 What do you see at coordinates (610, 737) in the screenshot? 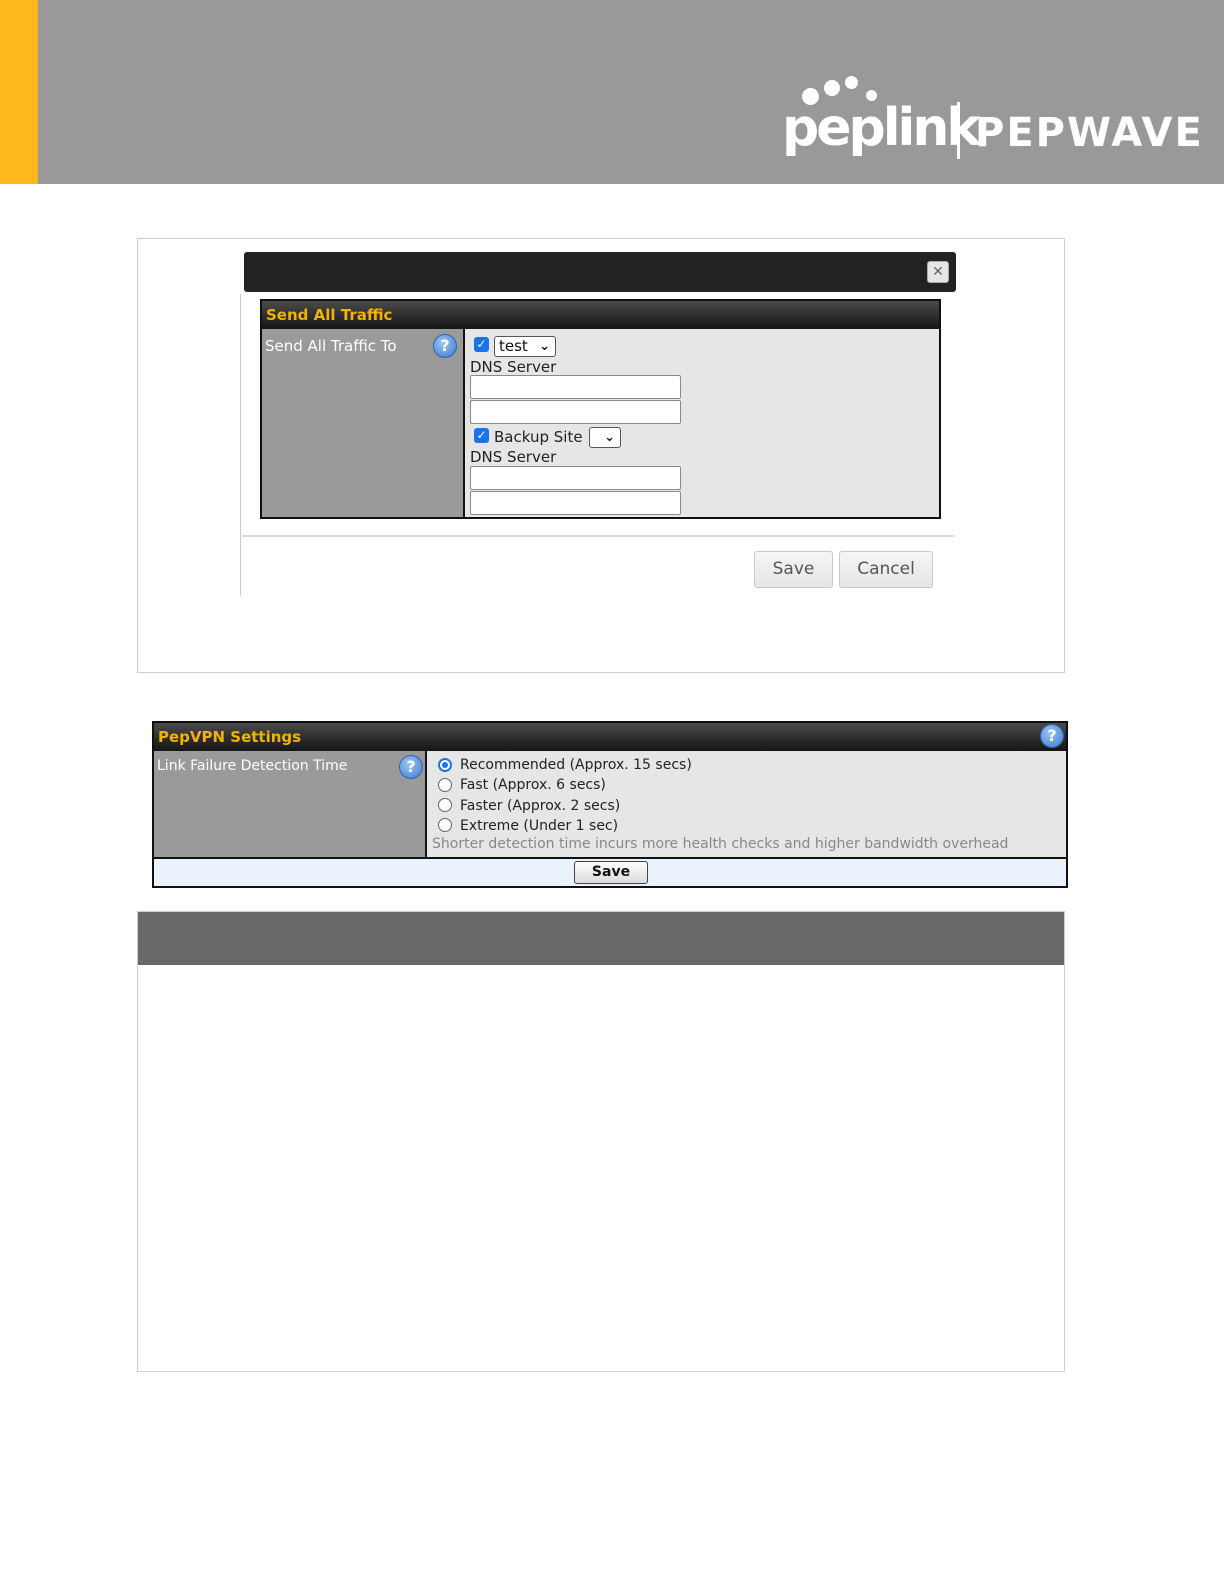
I see `section-title: PepVPN Settings` at bounding box center [610, 737].